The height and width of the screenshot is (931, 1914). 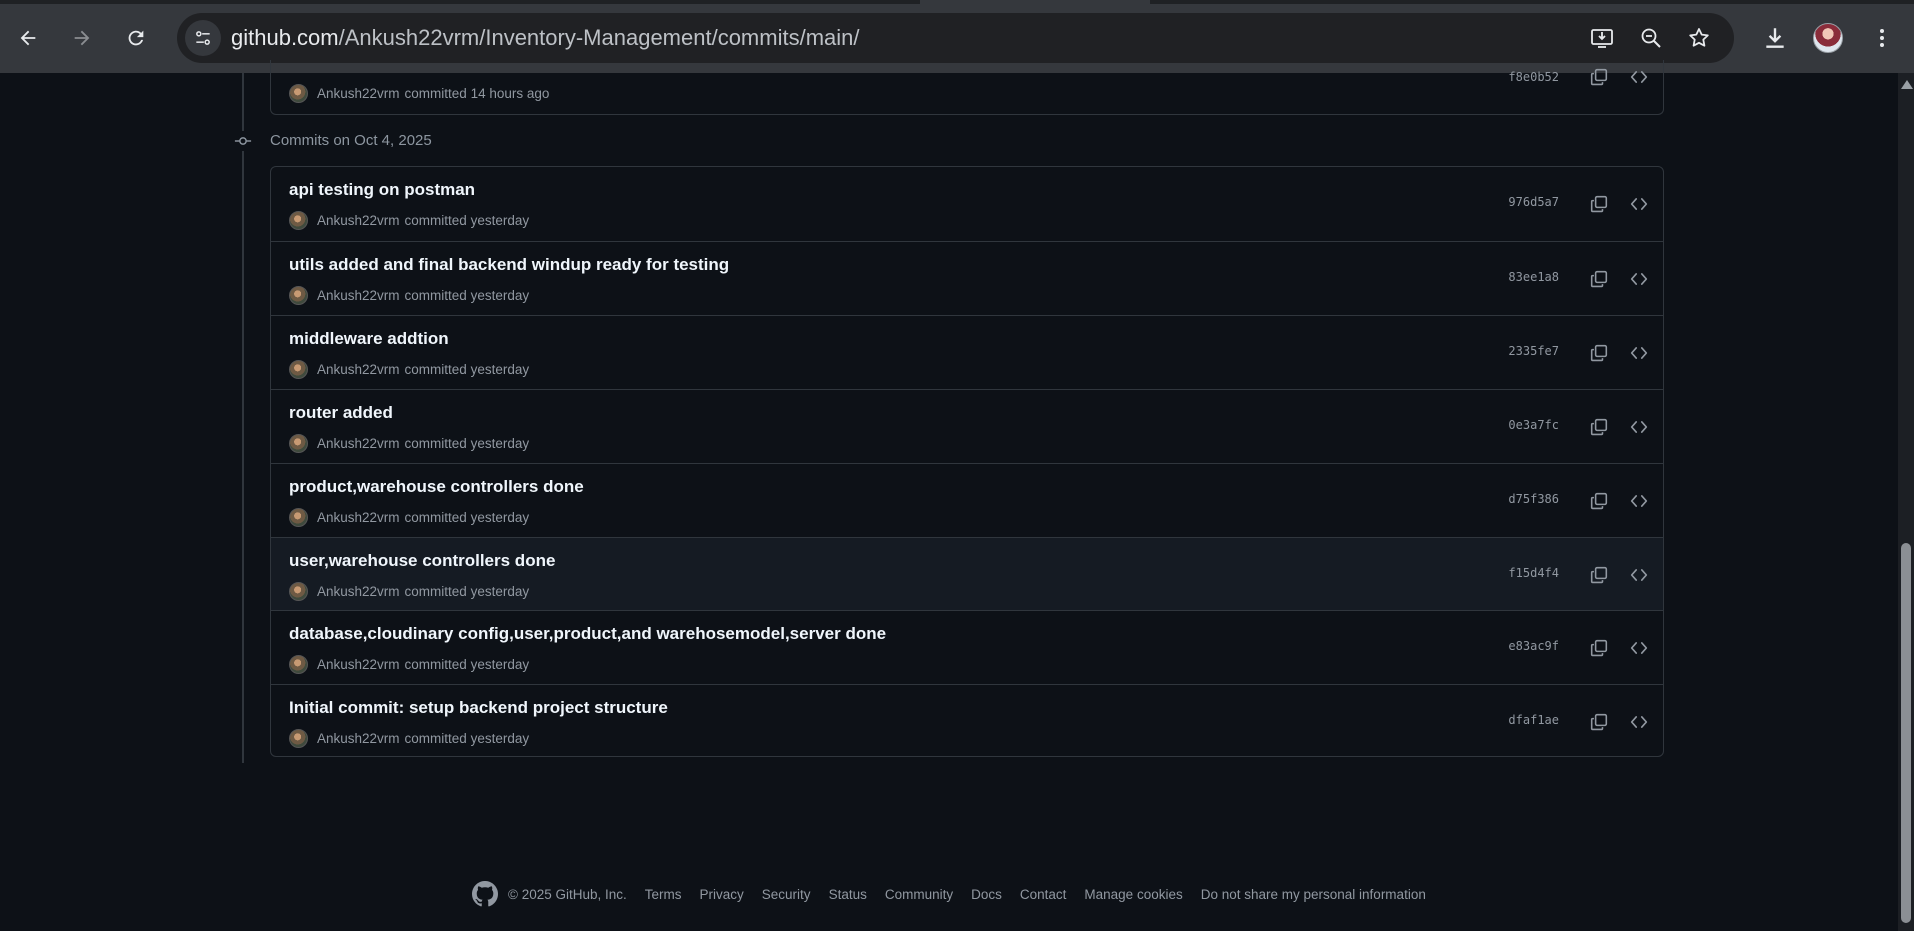 What do you see at coordinates (1828, 38) in the screenshot?
I see `profile-avatar` at bounding box center [1828, 38].